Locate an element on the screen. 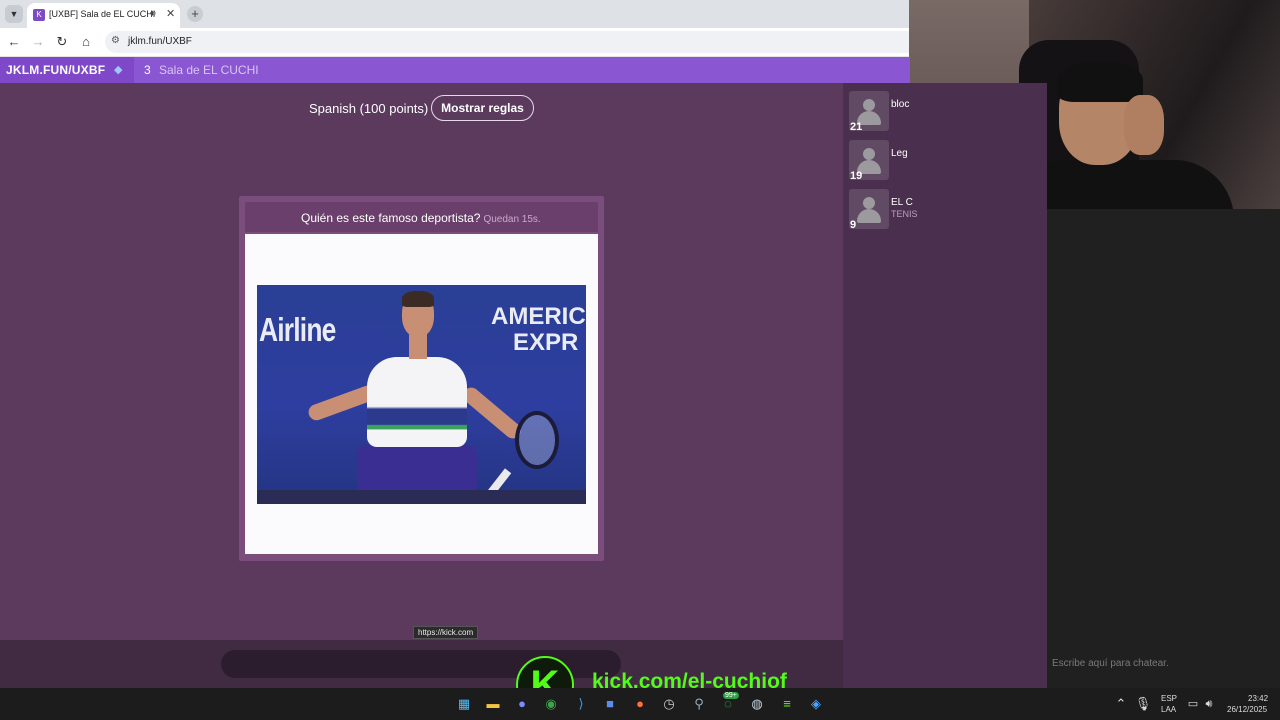 This screenshot has height=720, width=1280. webcam-person-hand is located at coordinates (1144, 125).